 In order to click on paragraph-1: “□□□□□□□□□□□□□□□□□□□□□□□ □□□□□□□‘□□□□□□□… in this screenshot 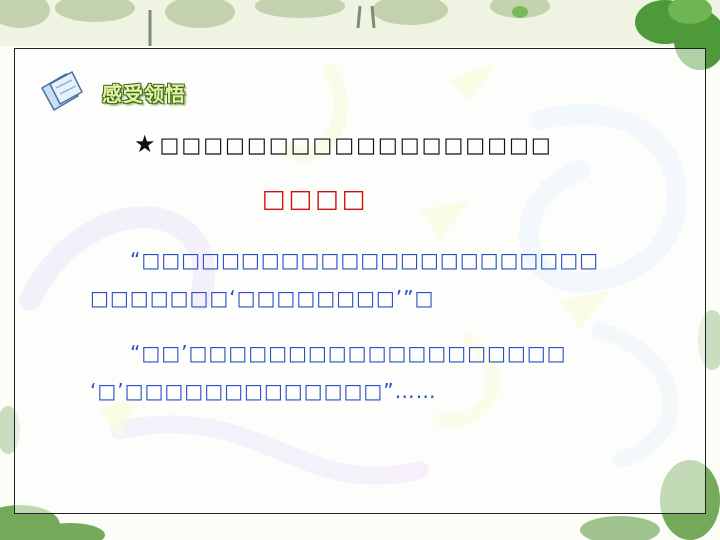, I will do `click(344, 279)`.